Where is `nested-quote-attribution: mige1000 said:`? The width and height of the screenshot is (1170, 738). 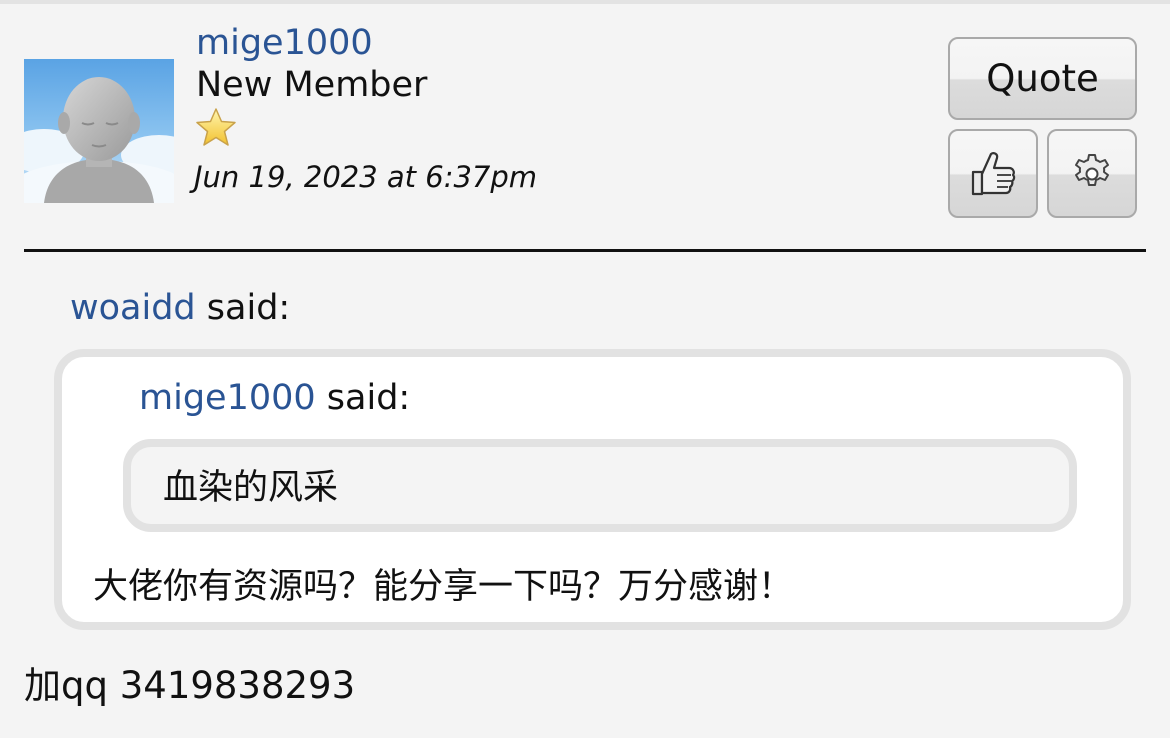 nested-quote-attribution: mige1000 said: is located at coordinates (274, 398).